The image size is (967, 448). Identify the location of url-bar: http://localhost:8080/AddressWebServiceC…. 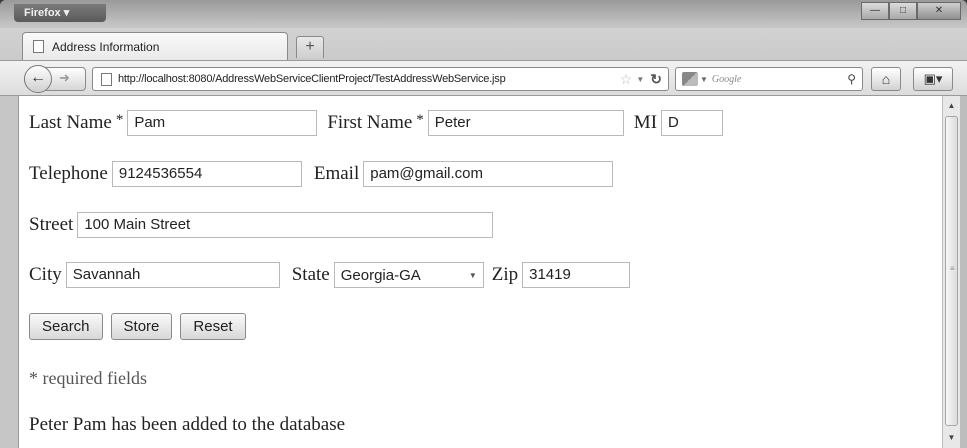
(380, 79).